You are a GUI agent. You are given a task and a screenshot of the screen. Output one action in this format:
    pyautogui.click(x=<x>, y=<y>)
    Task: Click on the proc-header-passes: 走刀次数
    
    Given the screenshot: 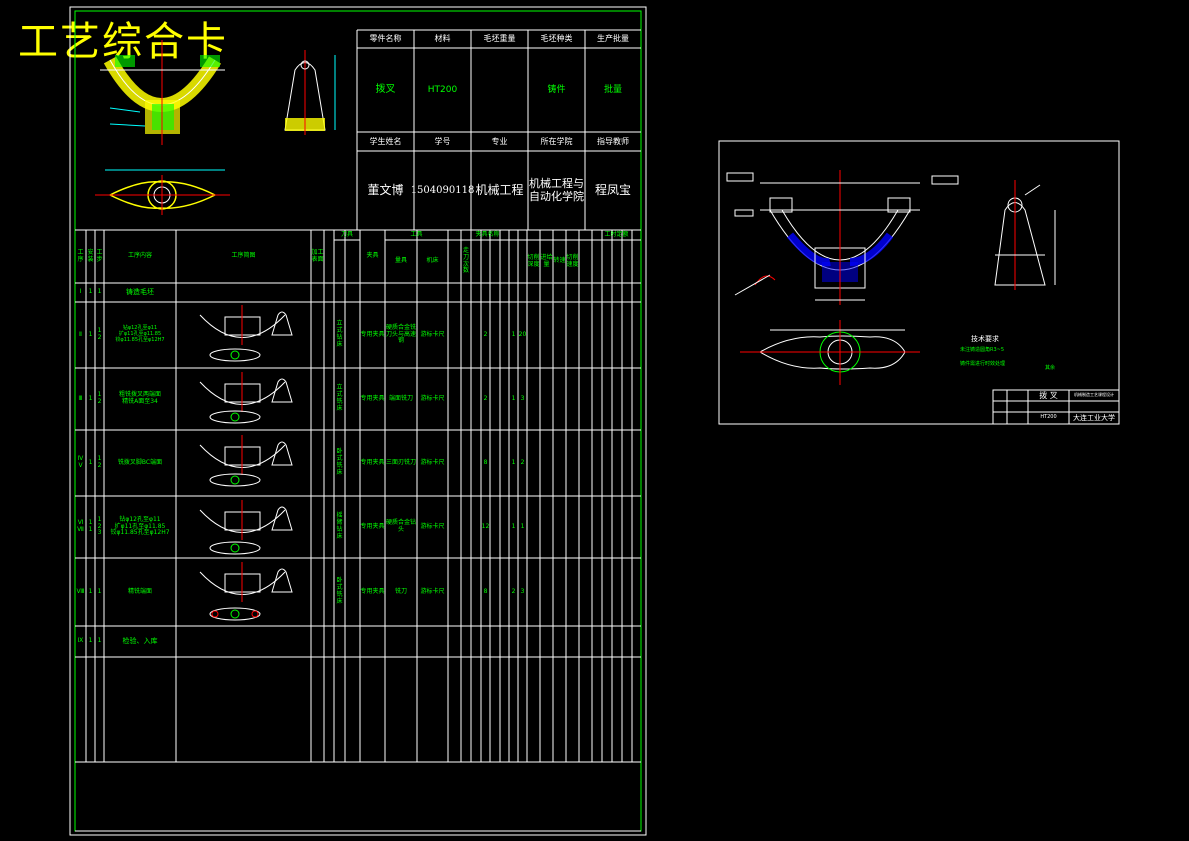 What is the action you would take?
    pyautogui.click(x=465, y=260)
    